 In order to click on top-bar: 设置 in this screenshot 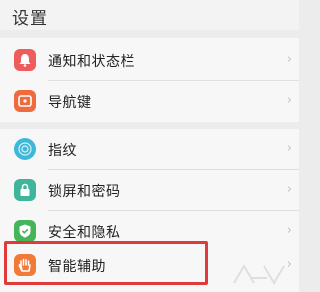, I will do `click(149, 15)`.